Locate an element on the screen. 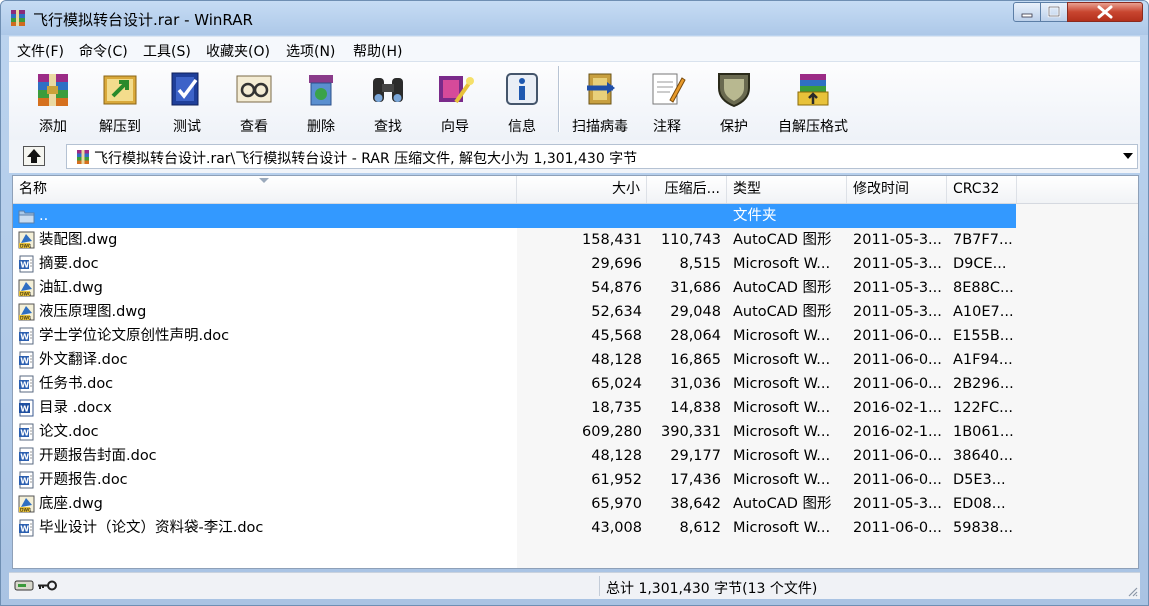 The height and width of the screenshot is (606, 1149). menu-help: 帮助(H) is located at coordinates (377, 51).